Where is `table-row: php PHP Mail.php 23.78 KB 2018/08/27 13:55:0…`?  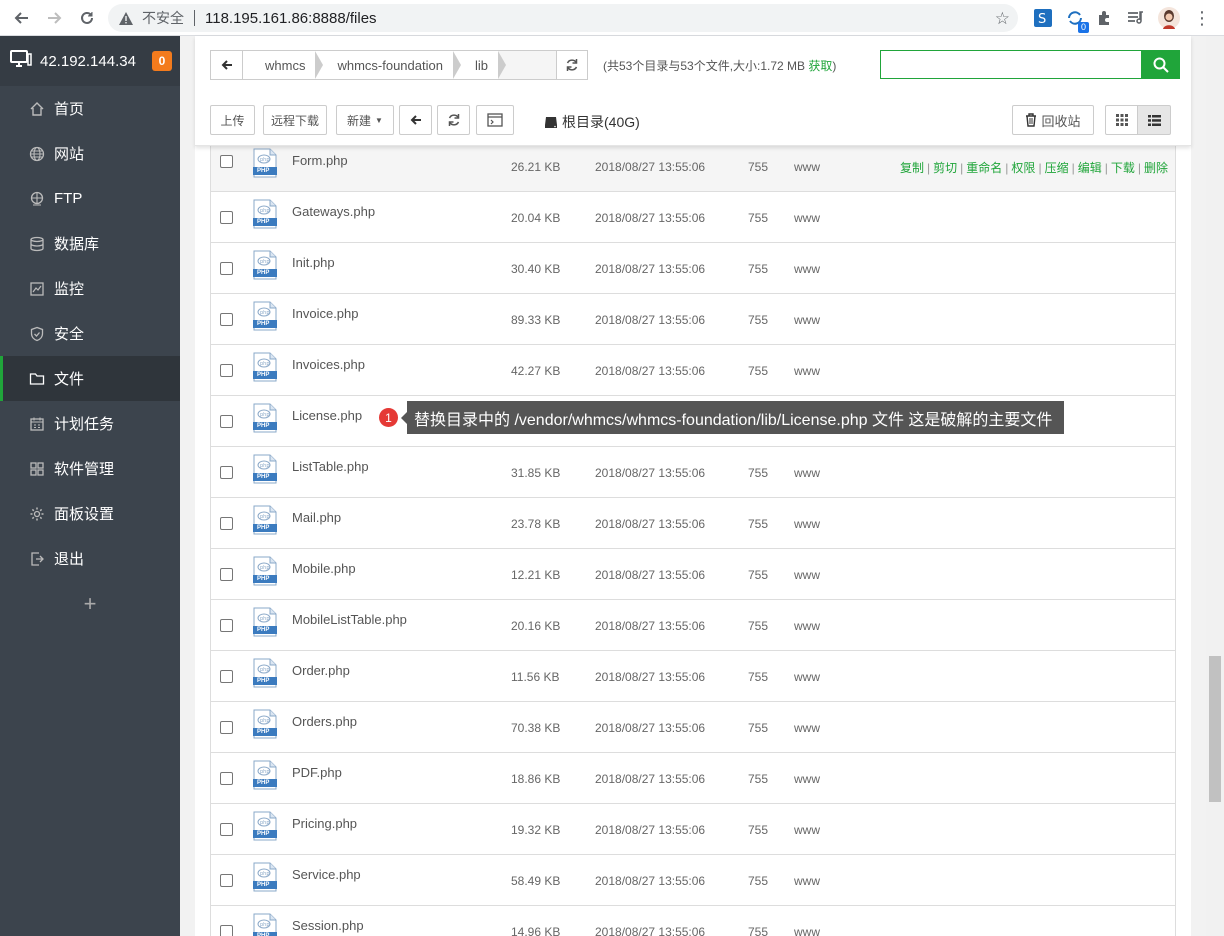
table-row: php PHP Mail.php 23.78 KB 2018/08/27 13:55:0… is located at coordinates (693, 523).